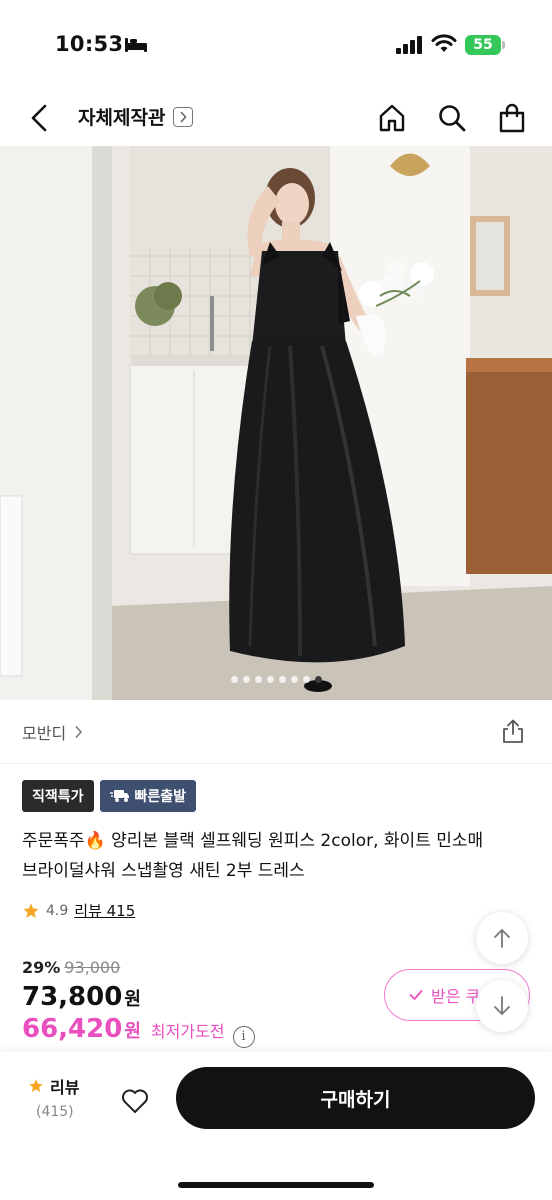  I want to click on status-bar: 10:53 55, so click(276, 45).